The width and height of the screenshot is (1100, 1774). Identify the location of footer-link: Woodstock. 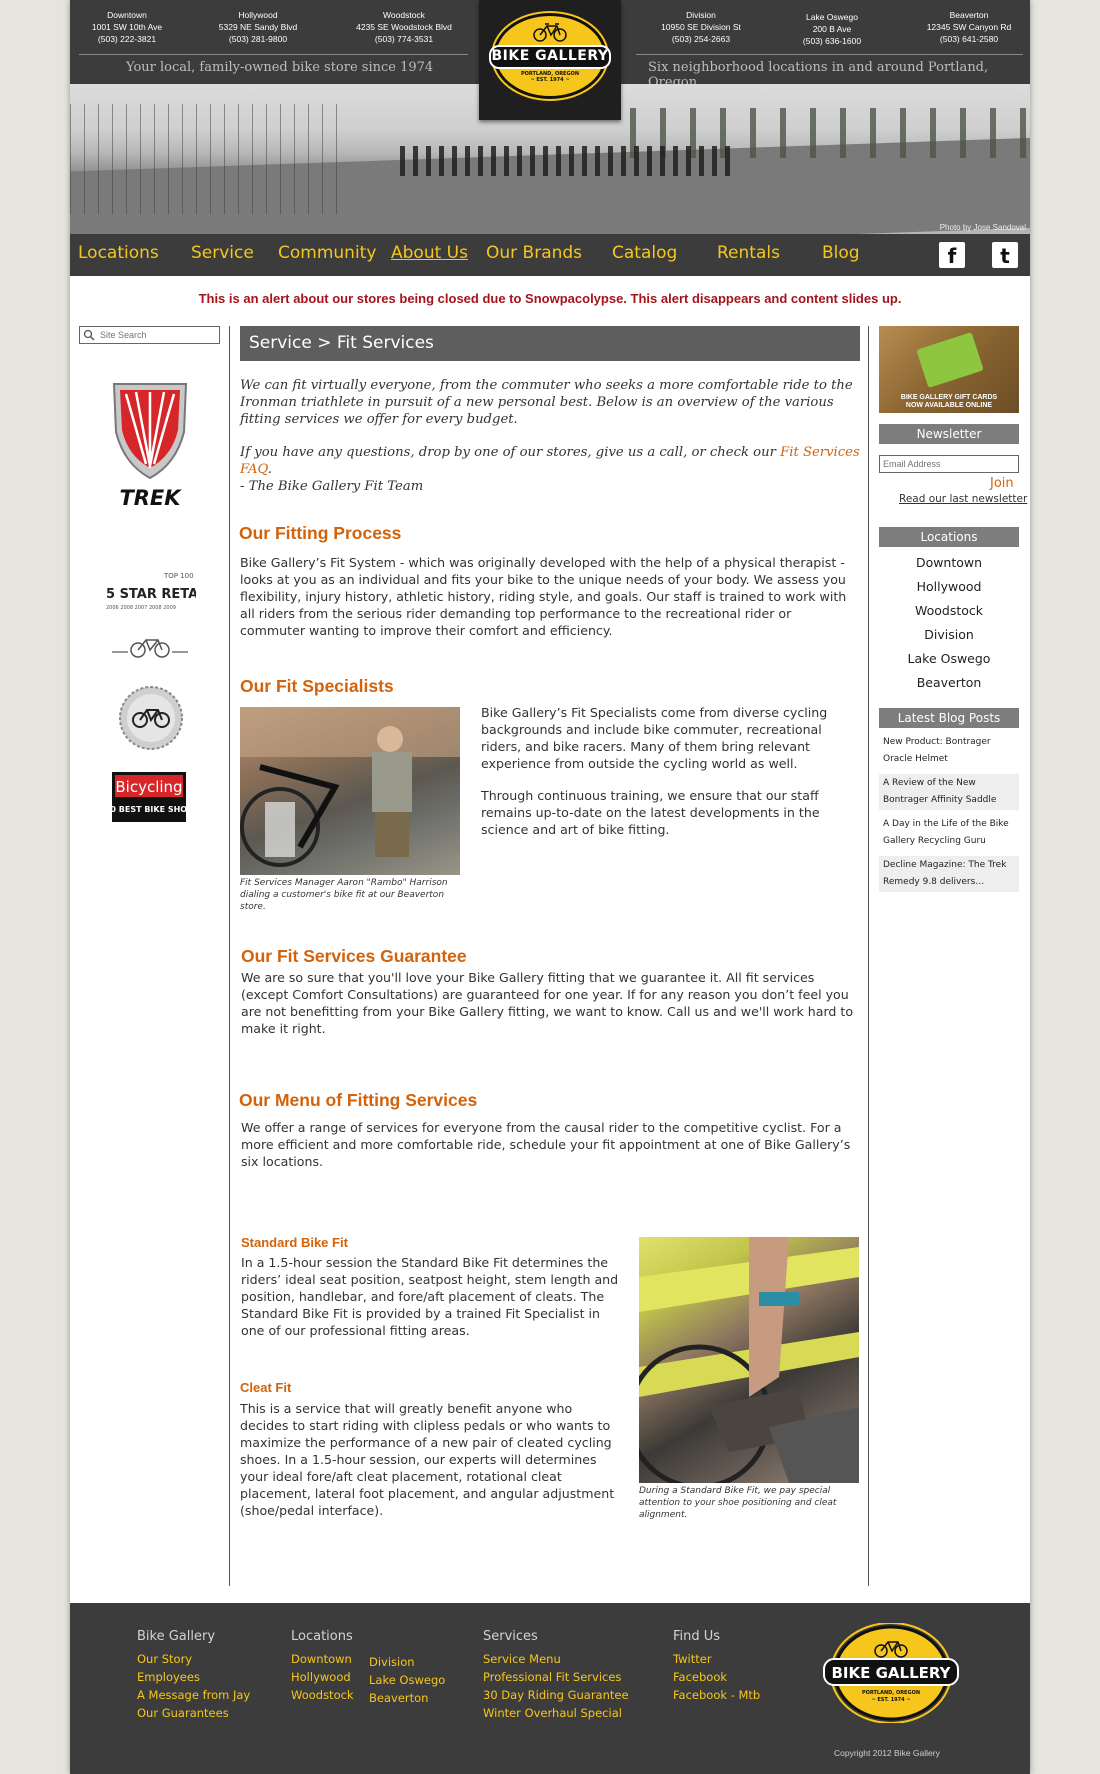
(322, 1695).